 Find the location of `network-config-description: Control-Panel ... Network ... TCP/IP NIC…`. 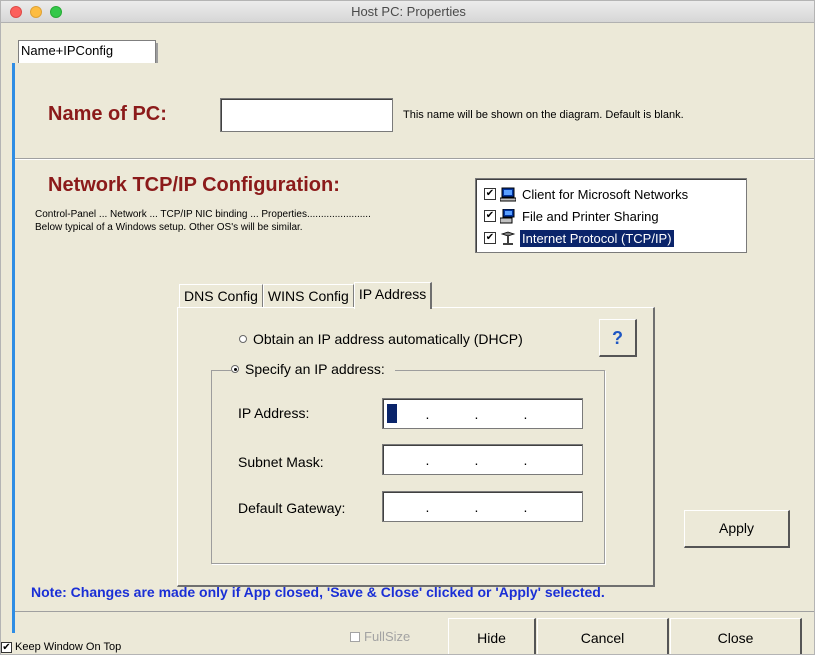

network-config-description: Control-Panel ... Network ... TCP/IP NIC… is located at coordinates (254, 221).